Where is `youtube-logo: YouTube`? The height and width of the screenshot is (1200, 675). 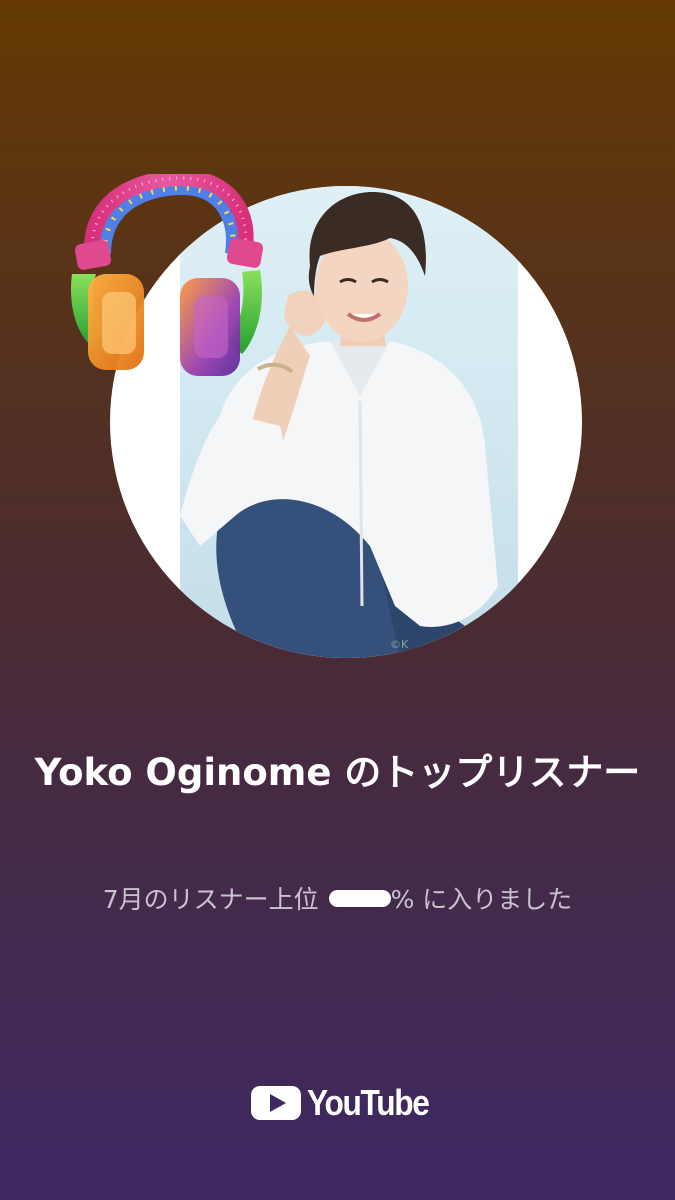
youtube-logo: YouTube is located at coordinates (348, 1103).